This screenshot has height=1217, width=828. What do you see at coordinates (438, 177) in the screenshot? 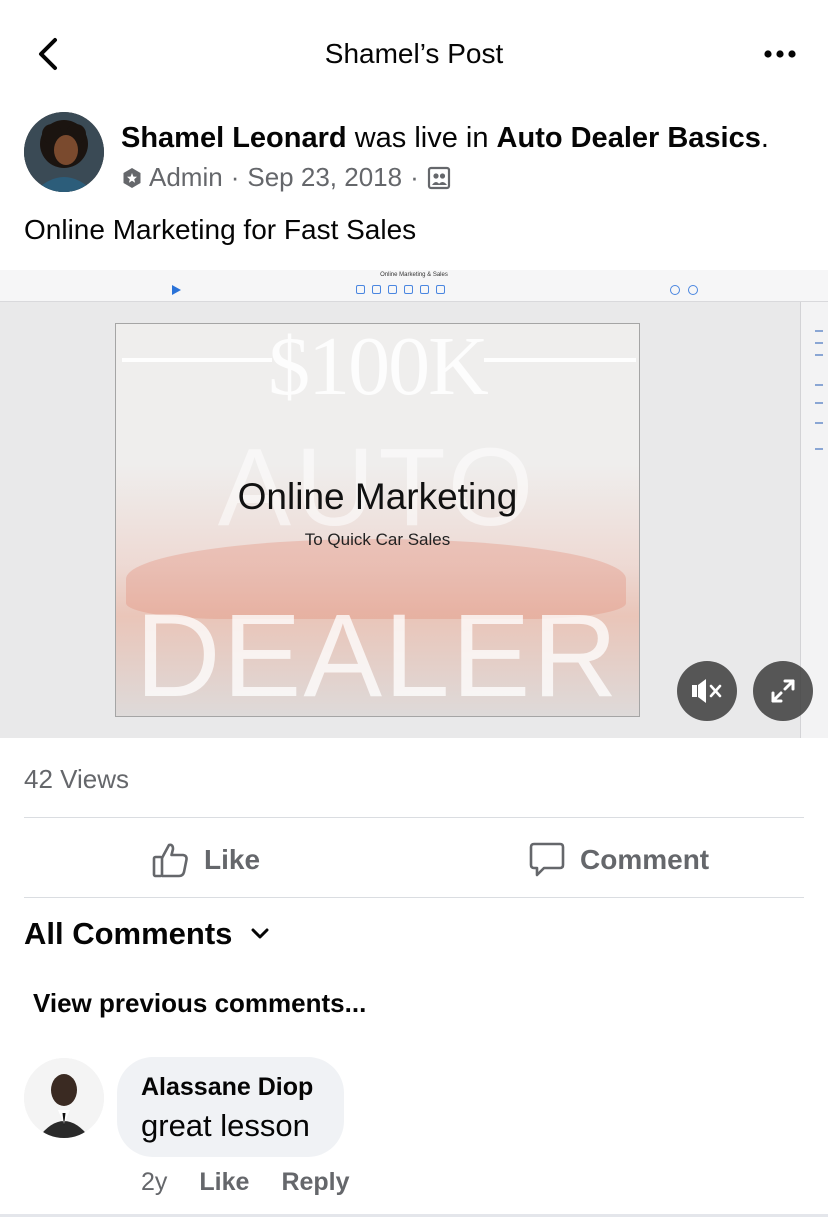
I see `group-icon` at bounding box center [438, 177].